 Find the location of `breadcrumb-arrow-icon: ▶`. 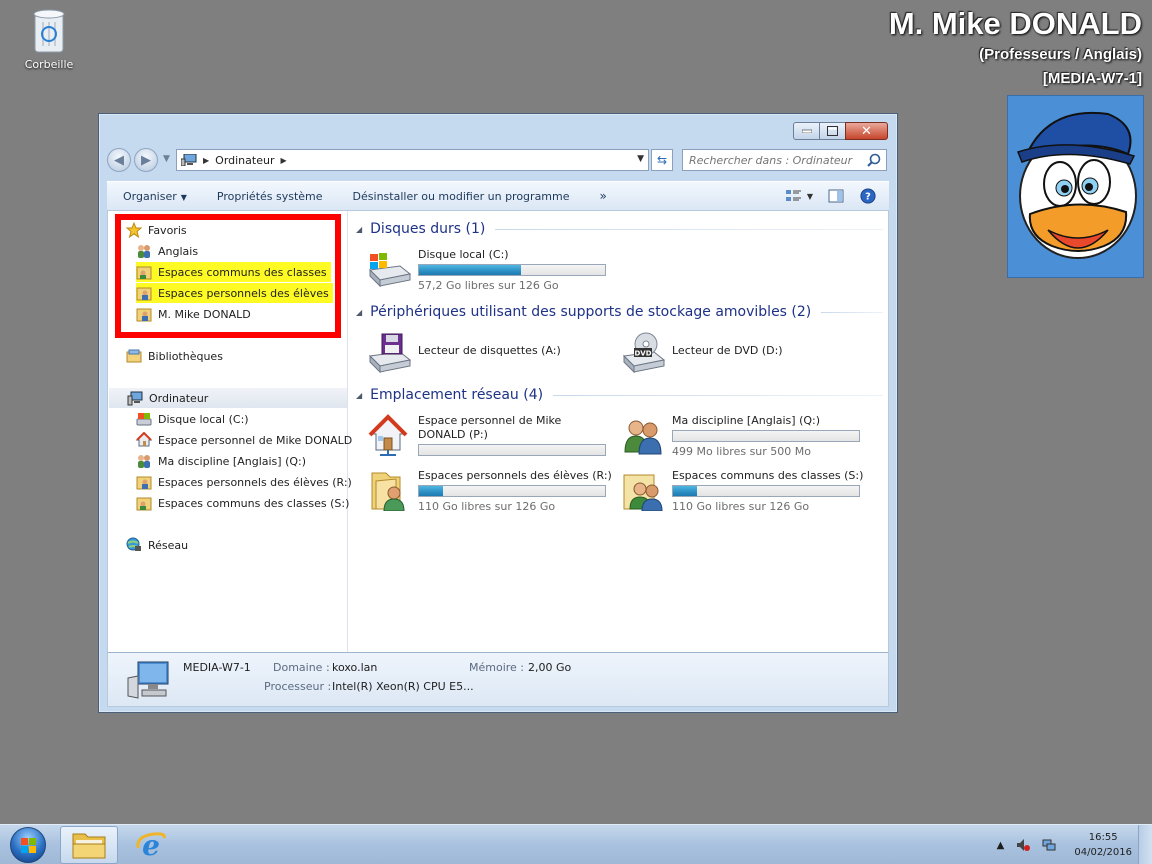

breadcrumb-arrow-icon: ▶ is located at coordinates (283, 160).